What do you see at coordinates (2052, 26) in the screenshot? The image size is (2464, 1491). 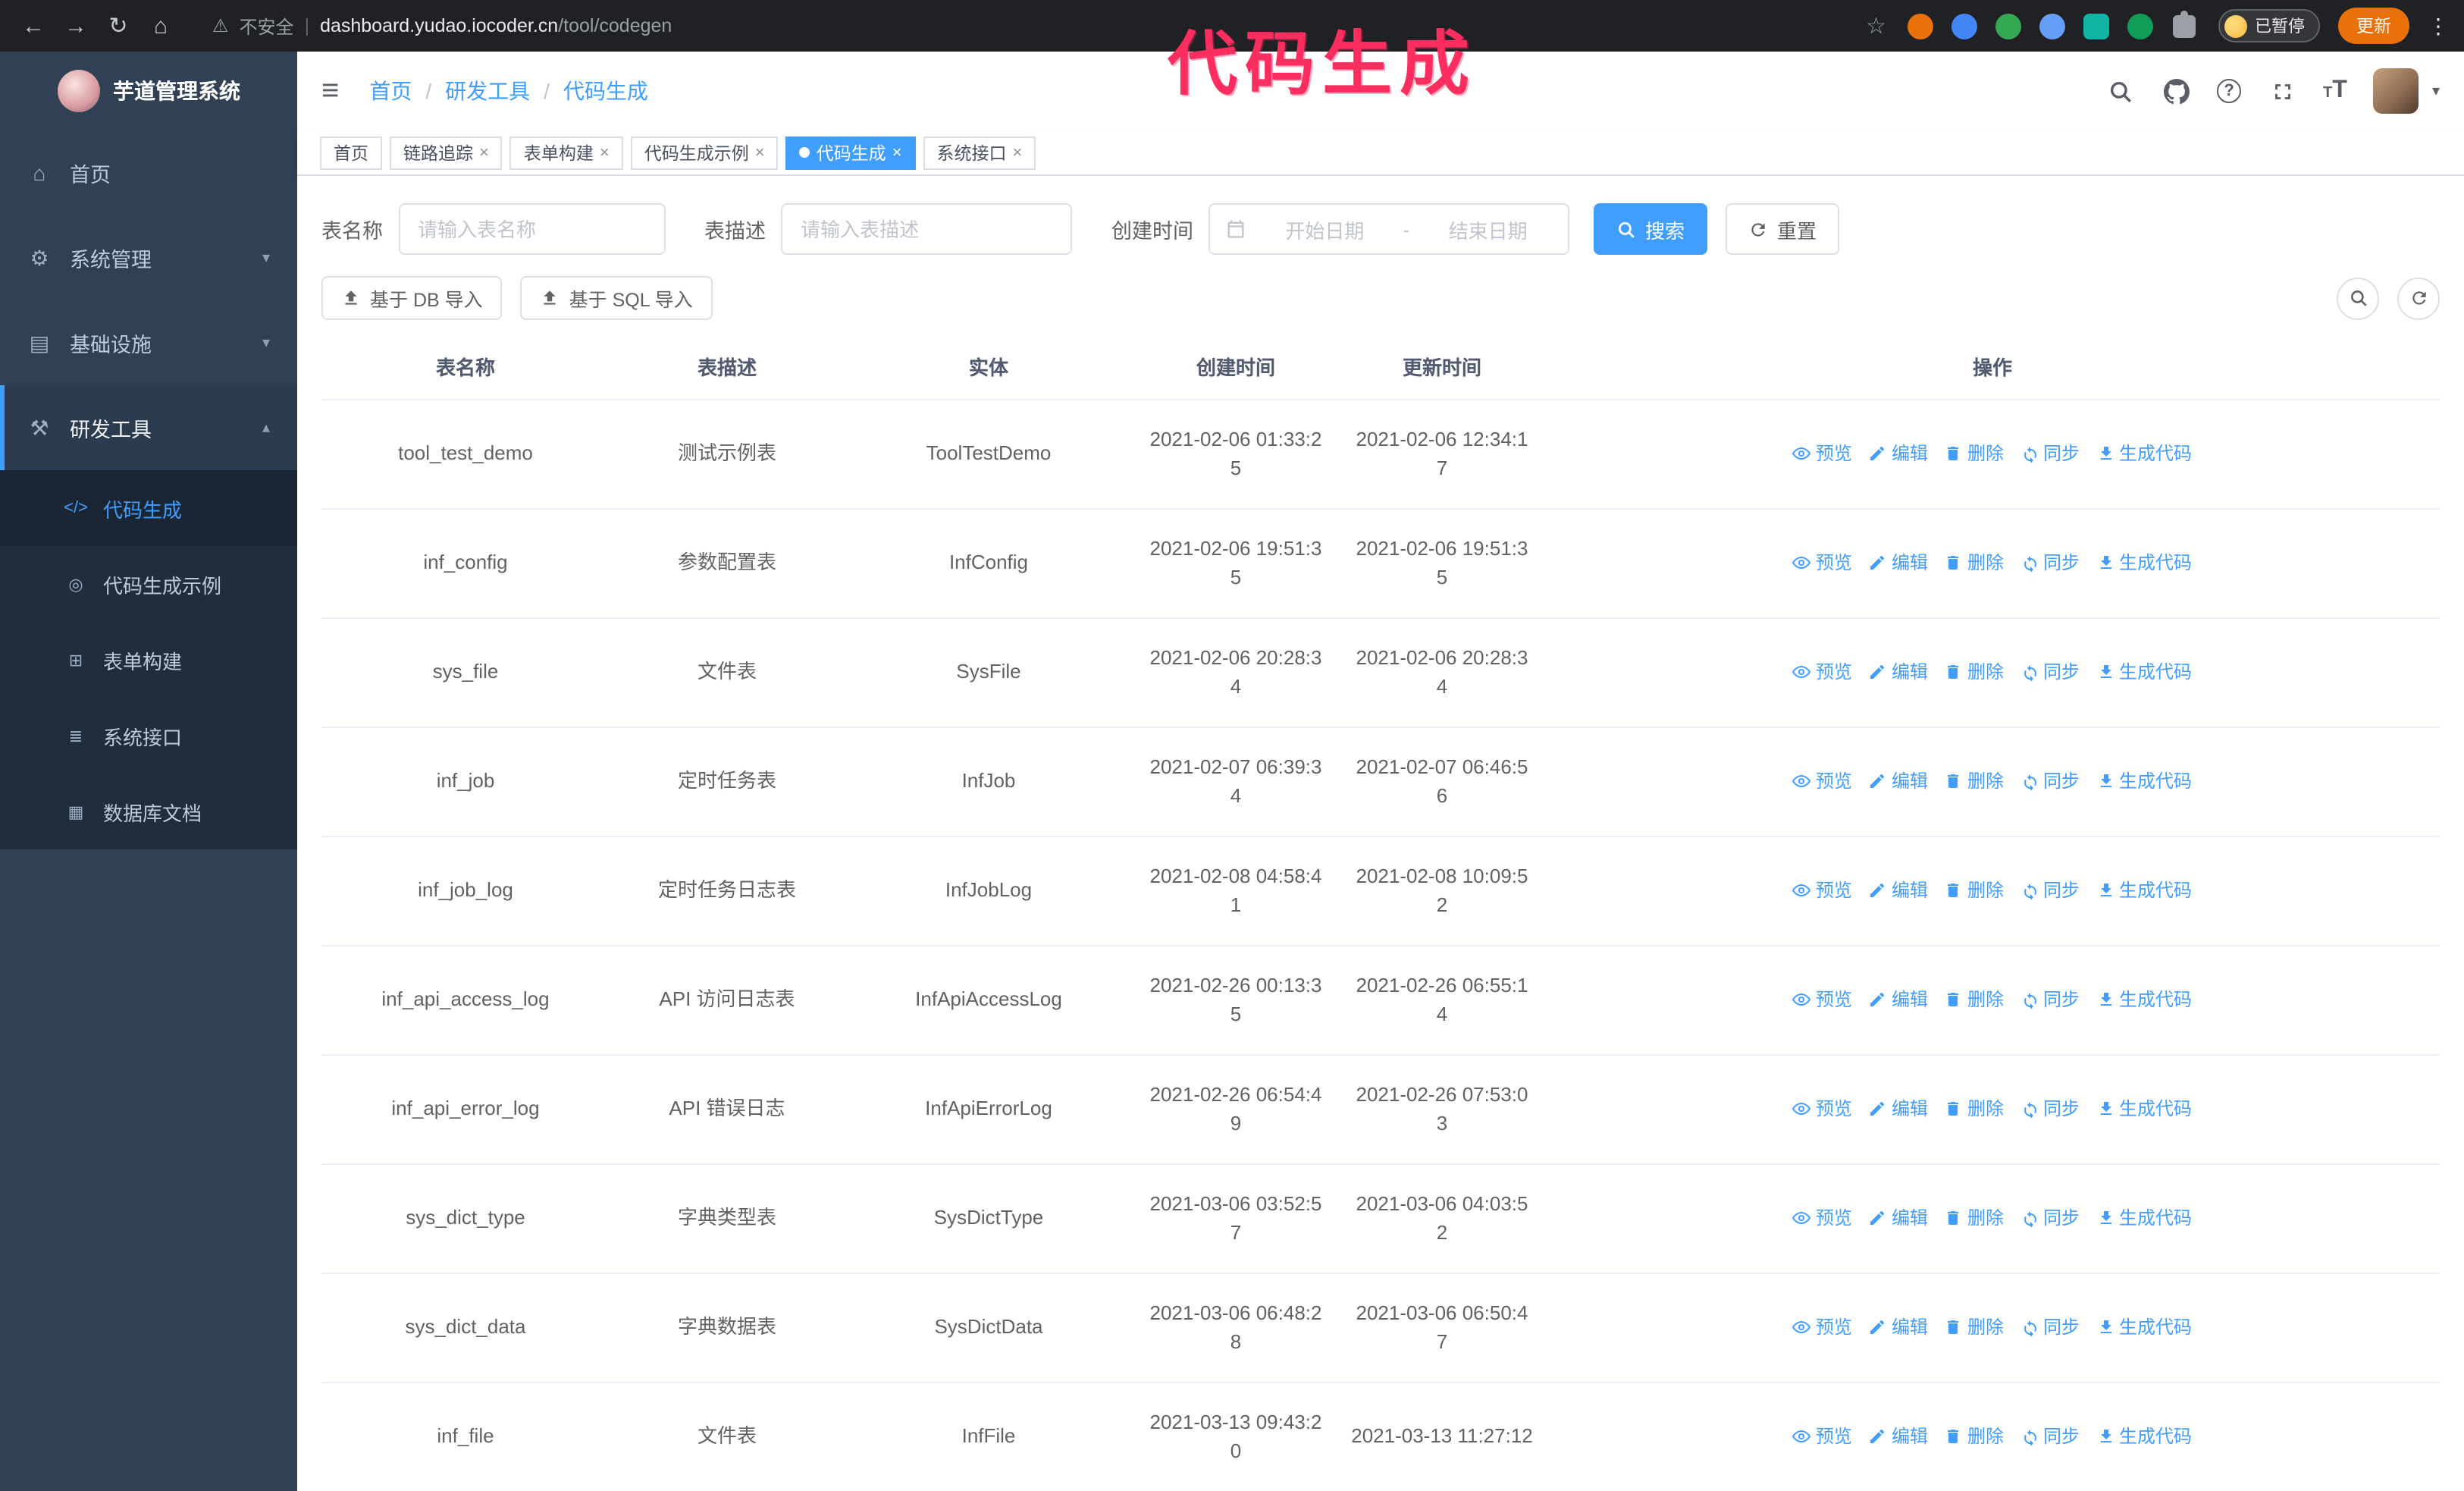 I see `extension-icon-people` at bounding box center [2052, 26].